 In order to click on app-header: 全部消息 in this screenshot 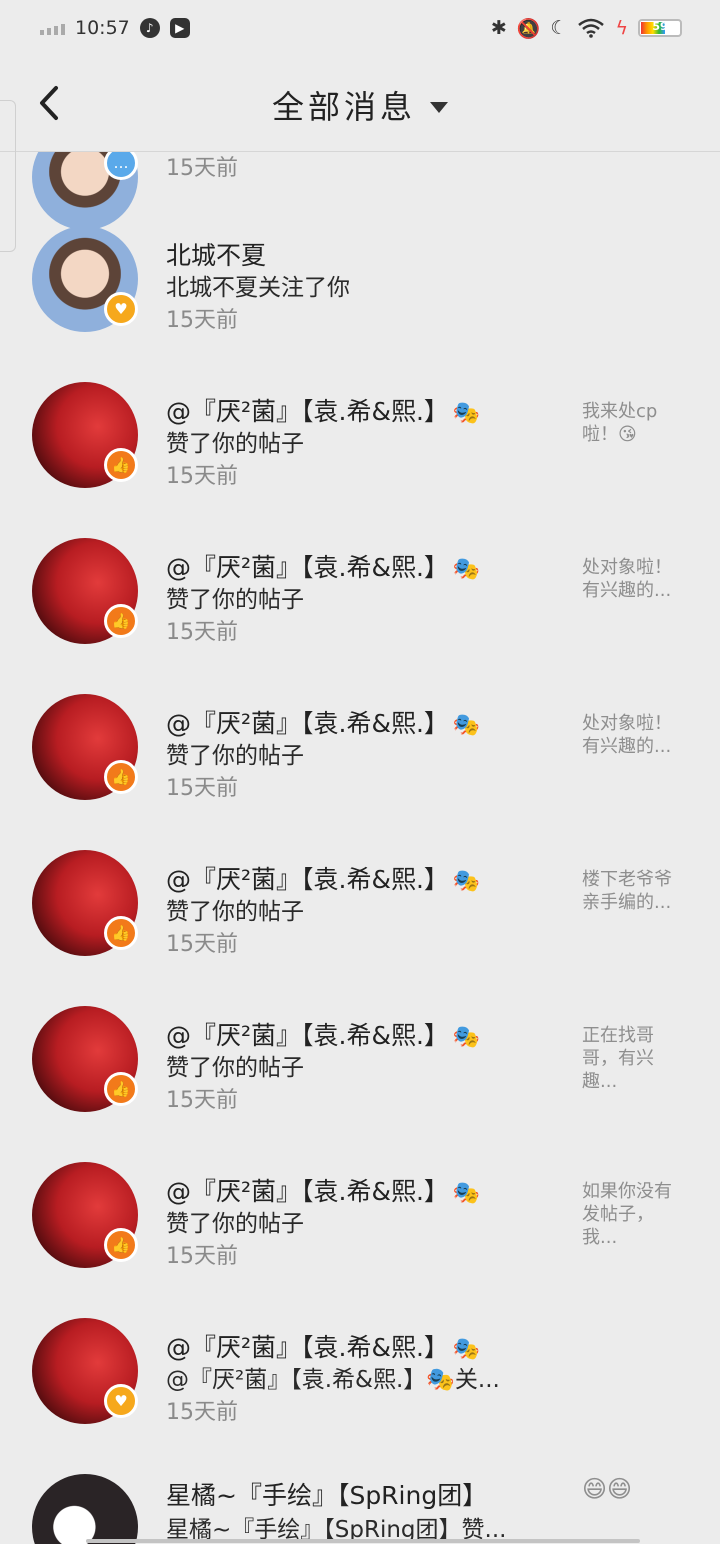, I will do `click(360, 104)`.